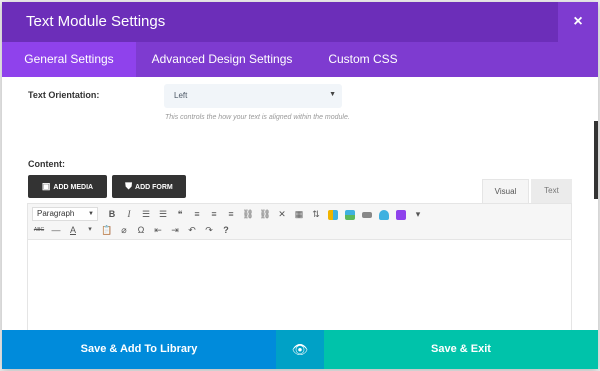  Describe the element at coordinates (132, 230) in the screenshot. I see `toolbar-row-2: ABC — A ▾ 📋 ⌀ Ω ⇤ ⇥ ↶ ↷ ?` at that location.